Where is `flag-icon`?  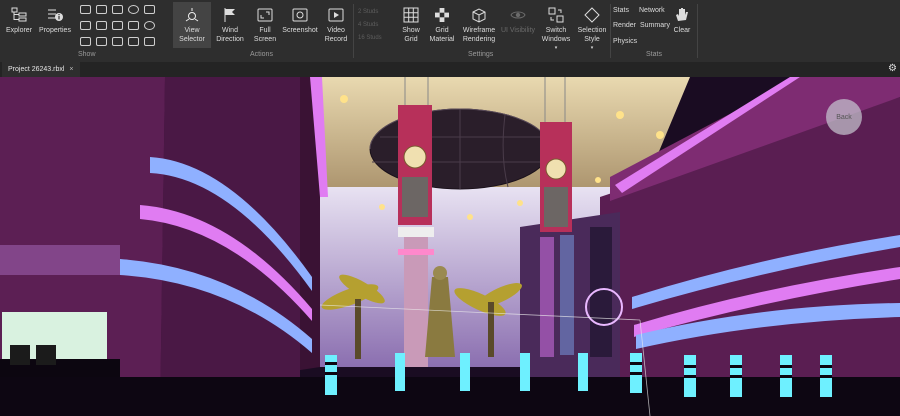 flag-icon is located at coordinates (230, 15).